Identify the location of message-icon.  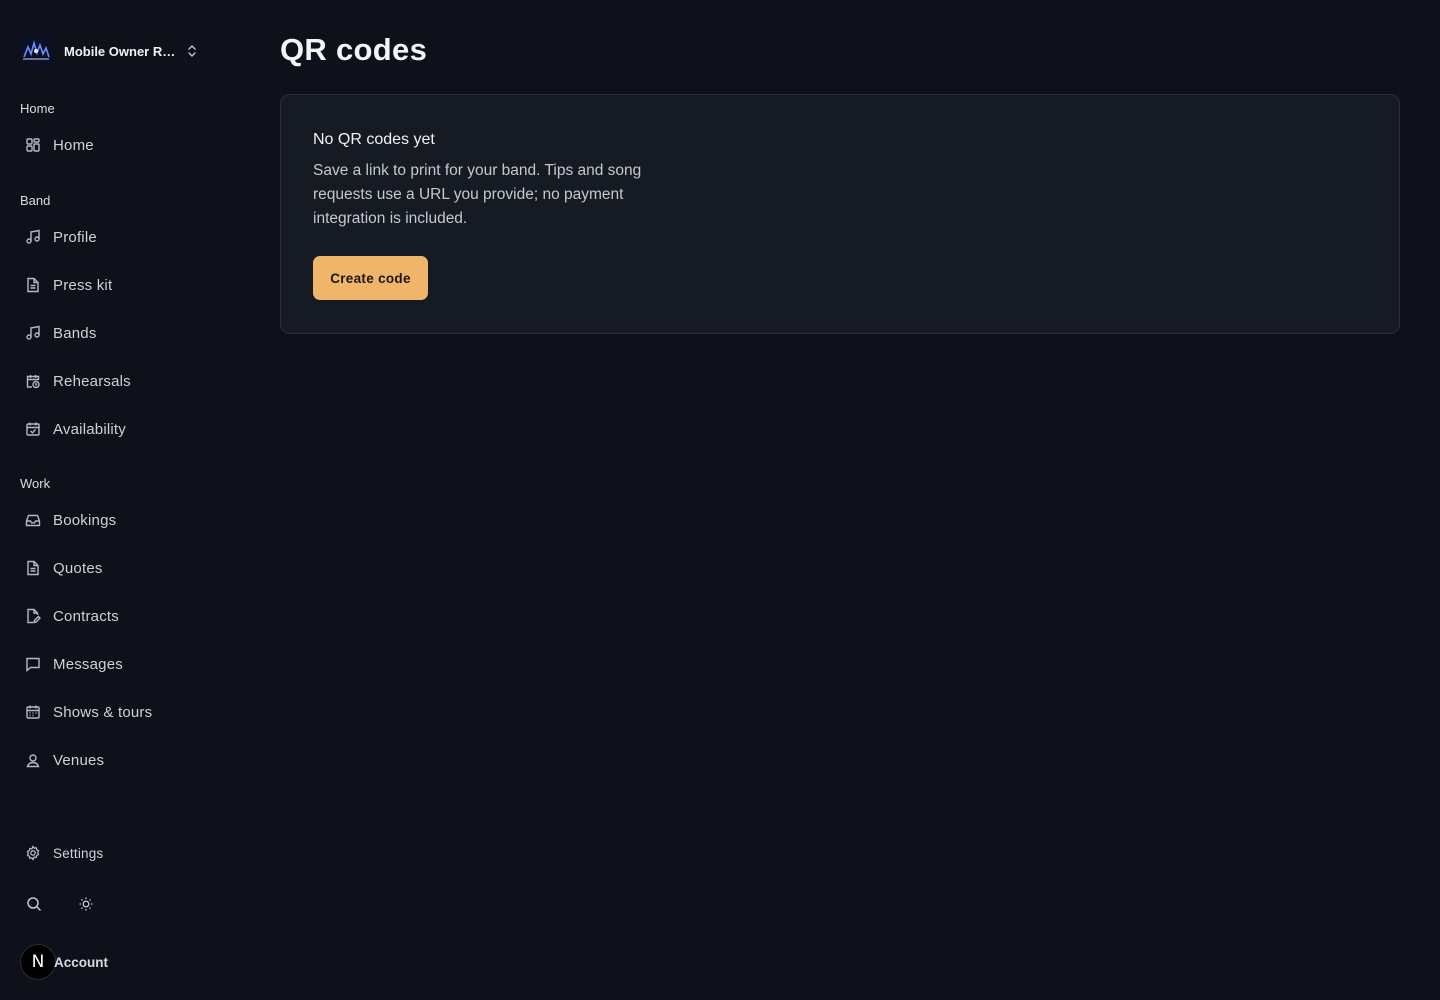
(33, 664).